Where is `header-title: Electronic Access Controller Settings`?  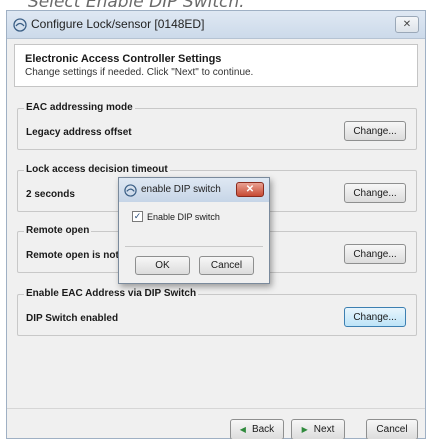
header-title: Electronic Access Controller Settings is located at coordinates (123, 59).